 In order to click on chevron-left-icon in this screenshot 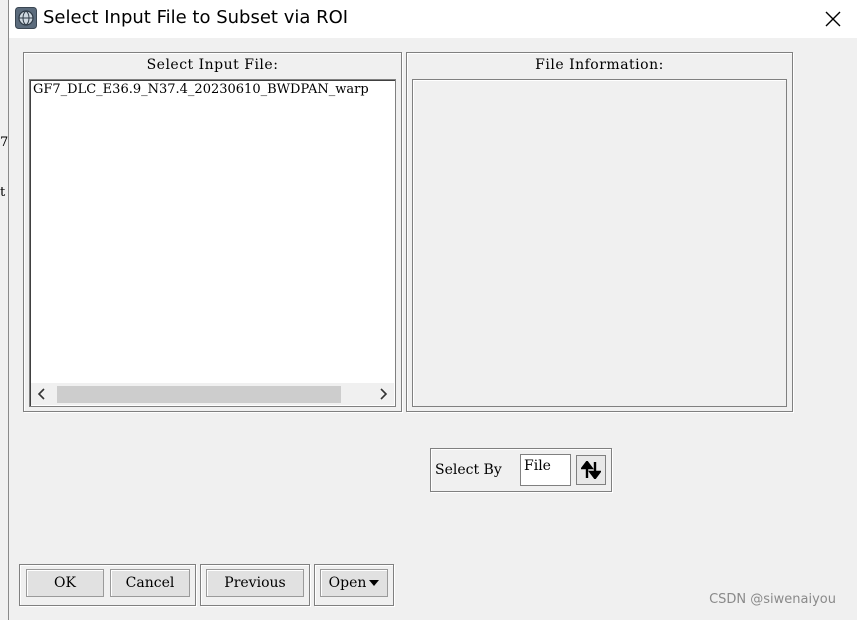, I will do `click(41, 394)`.